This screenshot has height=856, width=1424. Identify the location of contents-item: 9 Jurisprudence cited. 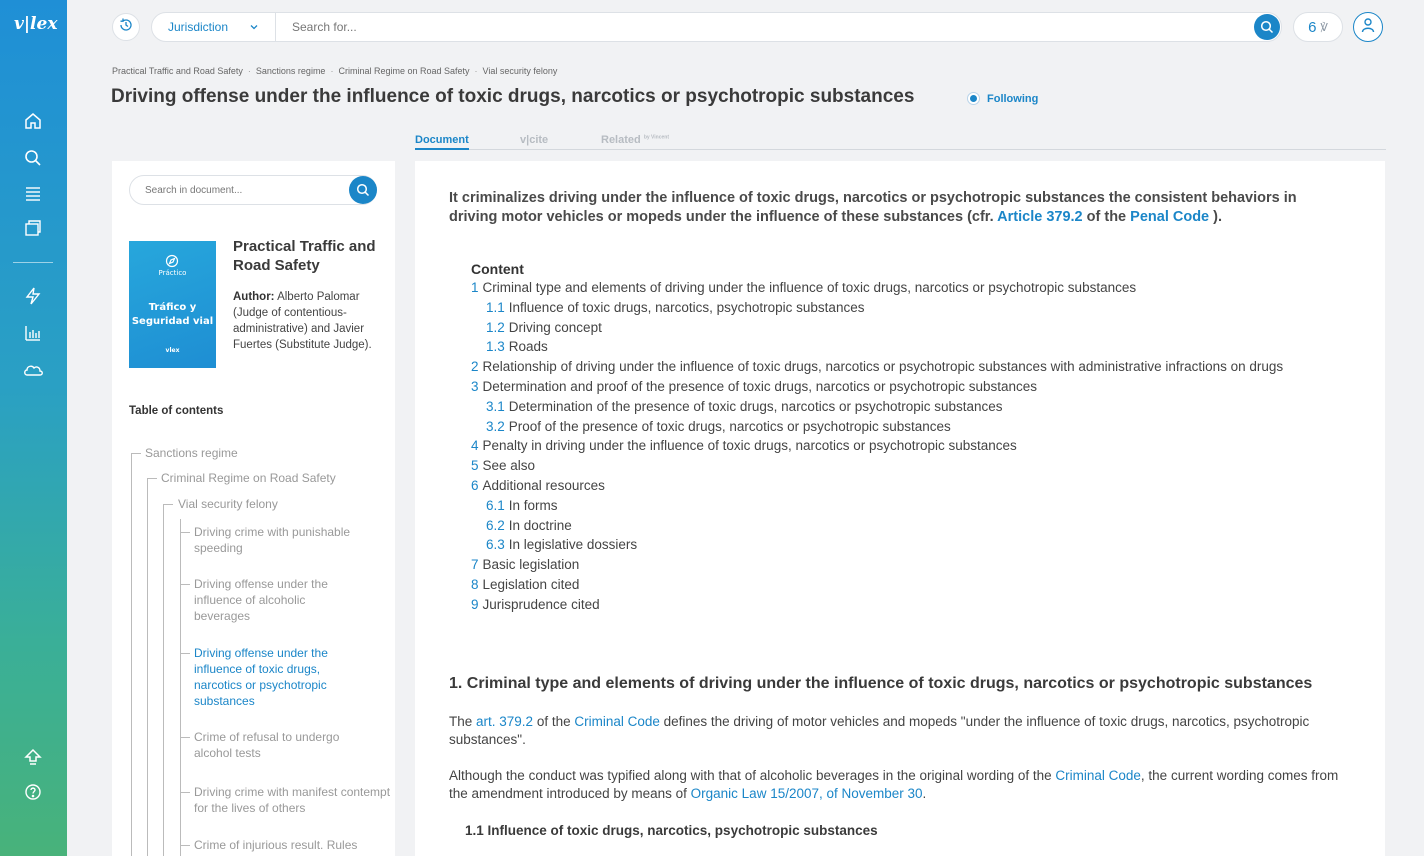
(901, 605).